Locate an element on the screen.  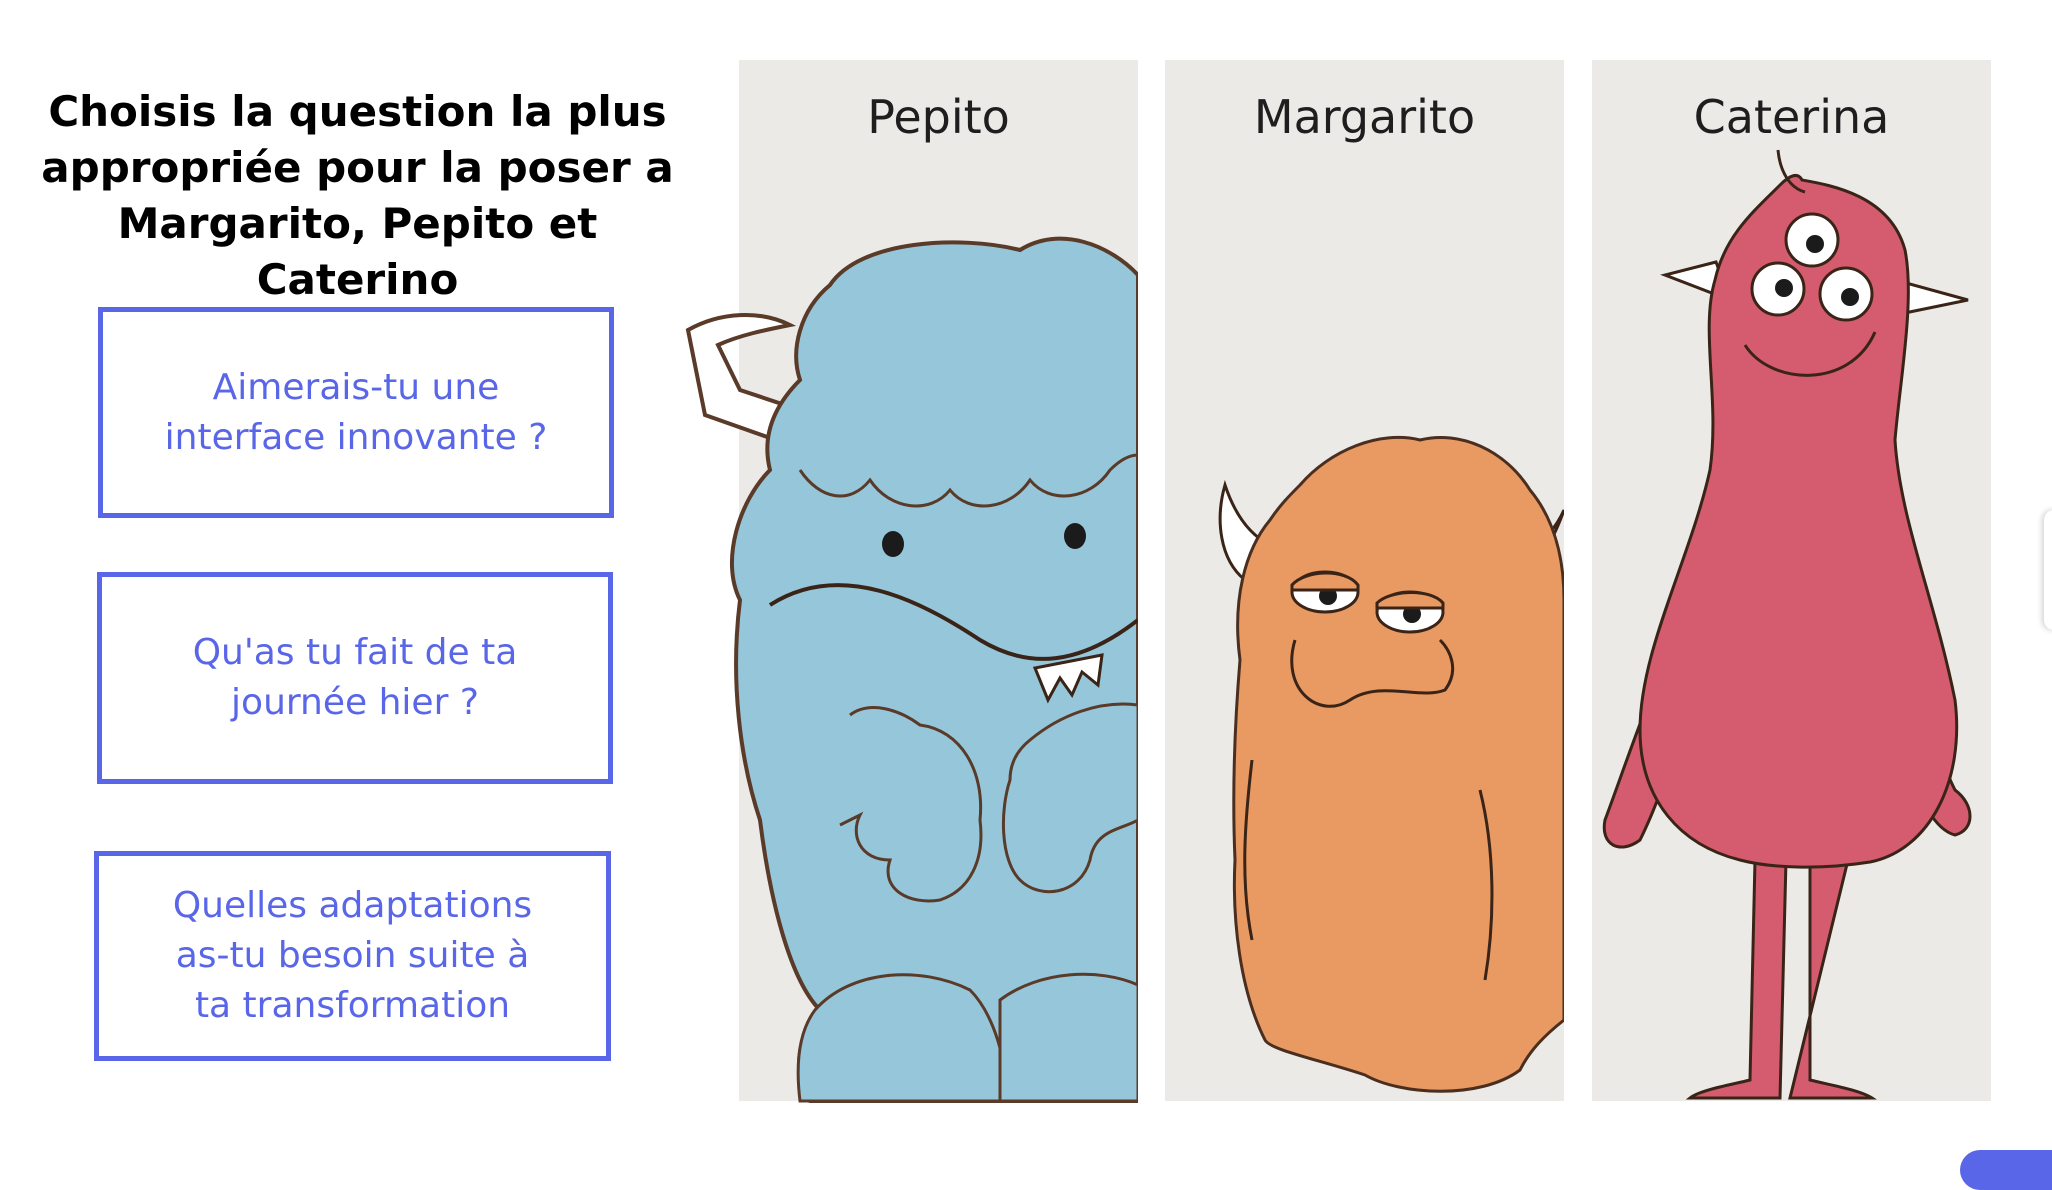
pink-three-eyed-monster-icon is located at coordinates (1787, 624).